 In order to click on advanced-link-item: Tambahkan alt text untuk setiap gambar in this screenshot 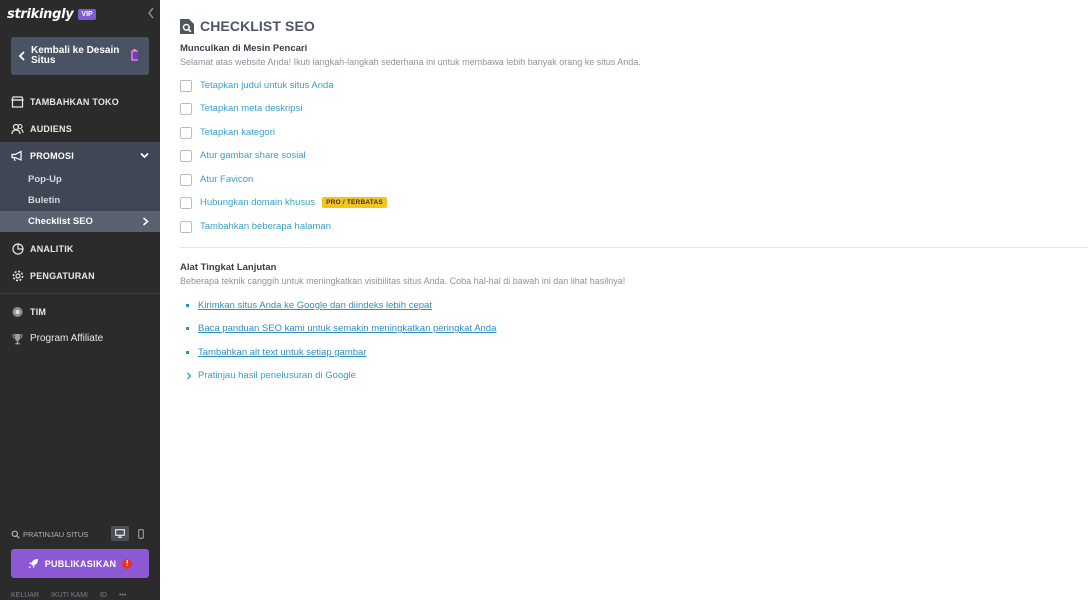, I will do `click(276, 352)`.